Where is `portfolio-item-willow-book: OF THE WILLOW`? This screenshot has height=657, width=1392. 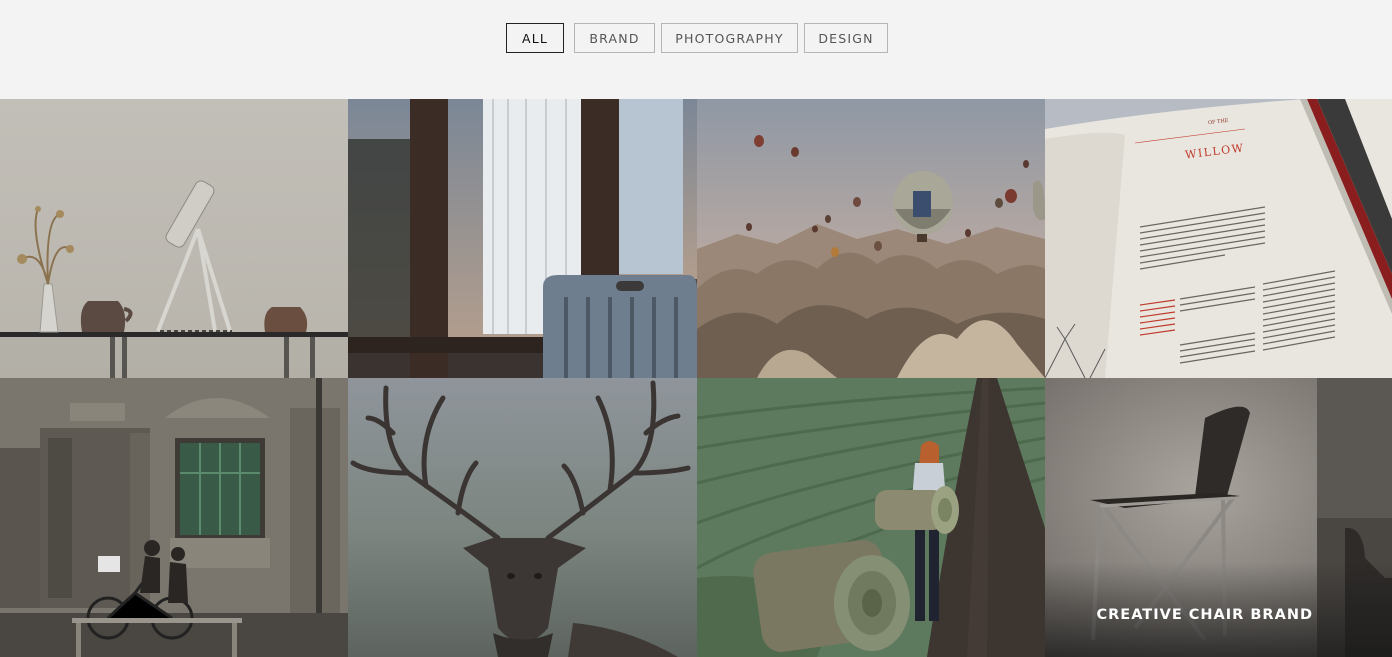 portfolio-item-willow-book: OF THE WILLOW is located at coordinates (1218, 238).